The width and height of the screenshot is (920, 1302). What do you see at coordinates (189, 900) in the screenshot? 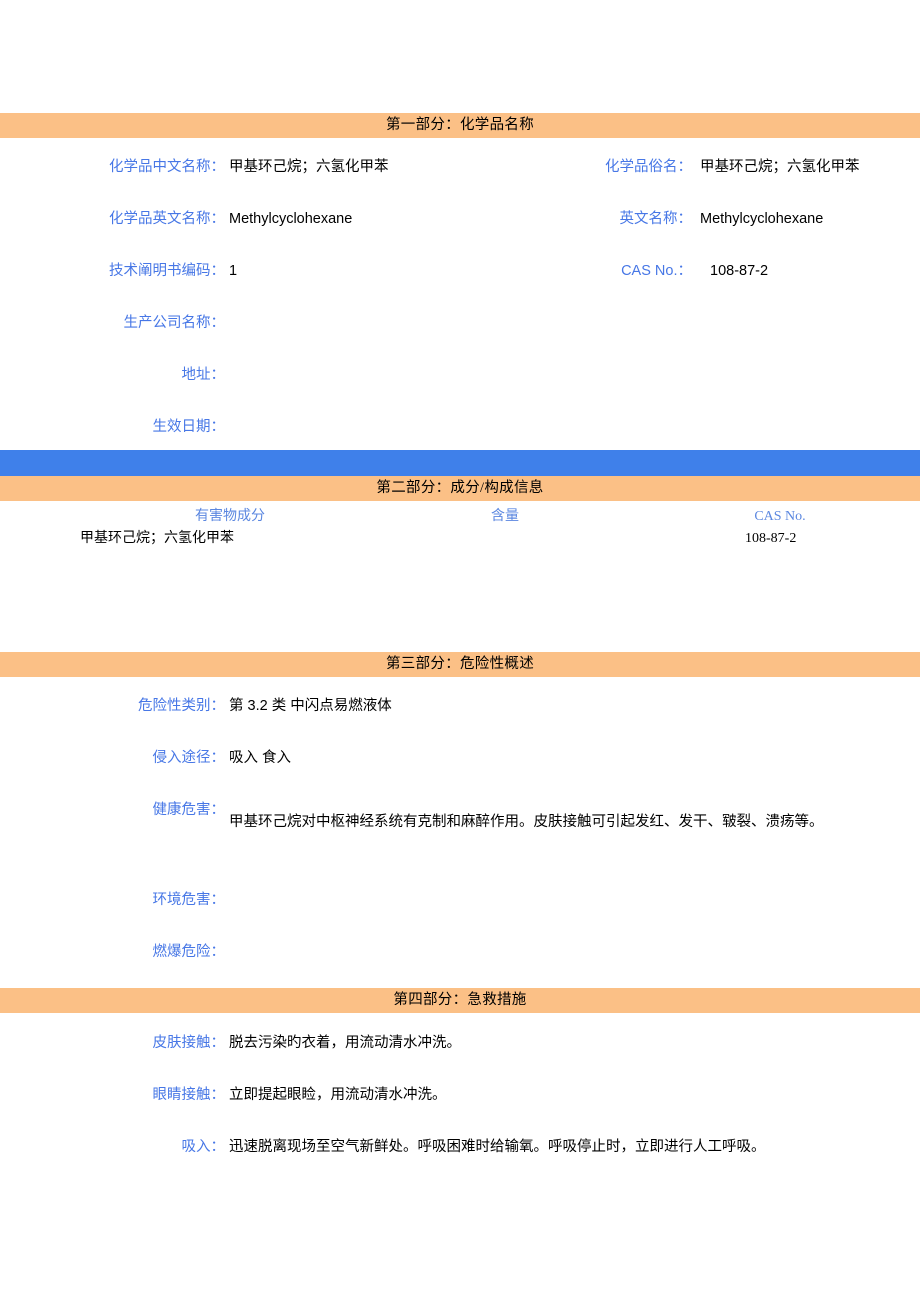
I see `env-hazard-label: 环境危害：` at bounding box center [189, 900].